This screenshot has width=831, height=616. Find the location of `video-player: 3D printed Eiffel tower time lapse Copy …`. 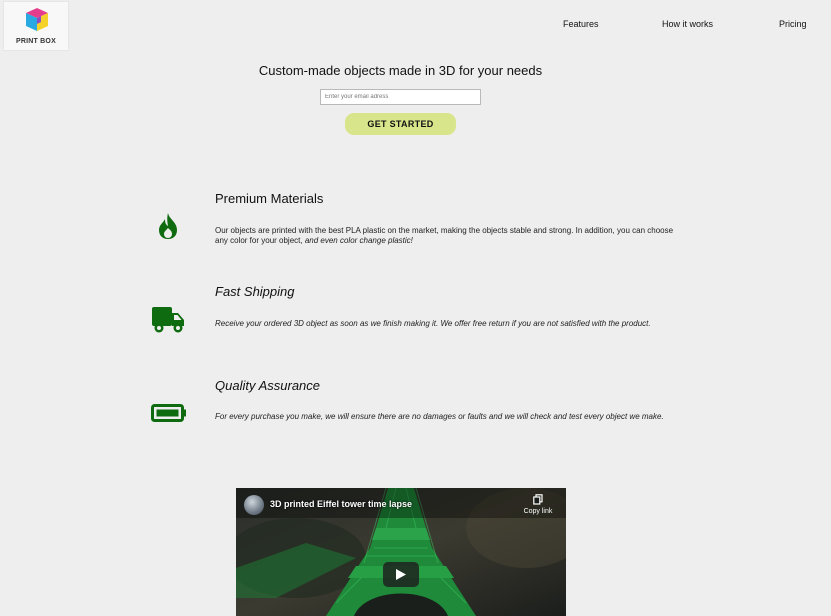

video-player: 3D printed Eiffel tower time lapse Copy … is located at coordinates (401, 552).